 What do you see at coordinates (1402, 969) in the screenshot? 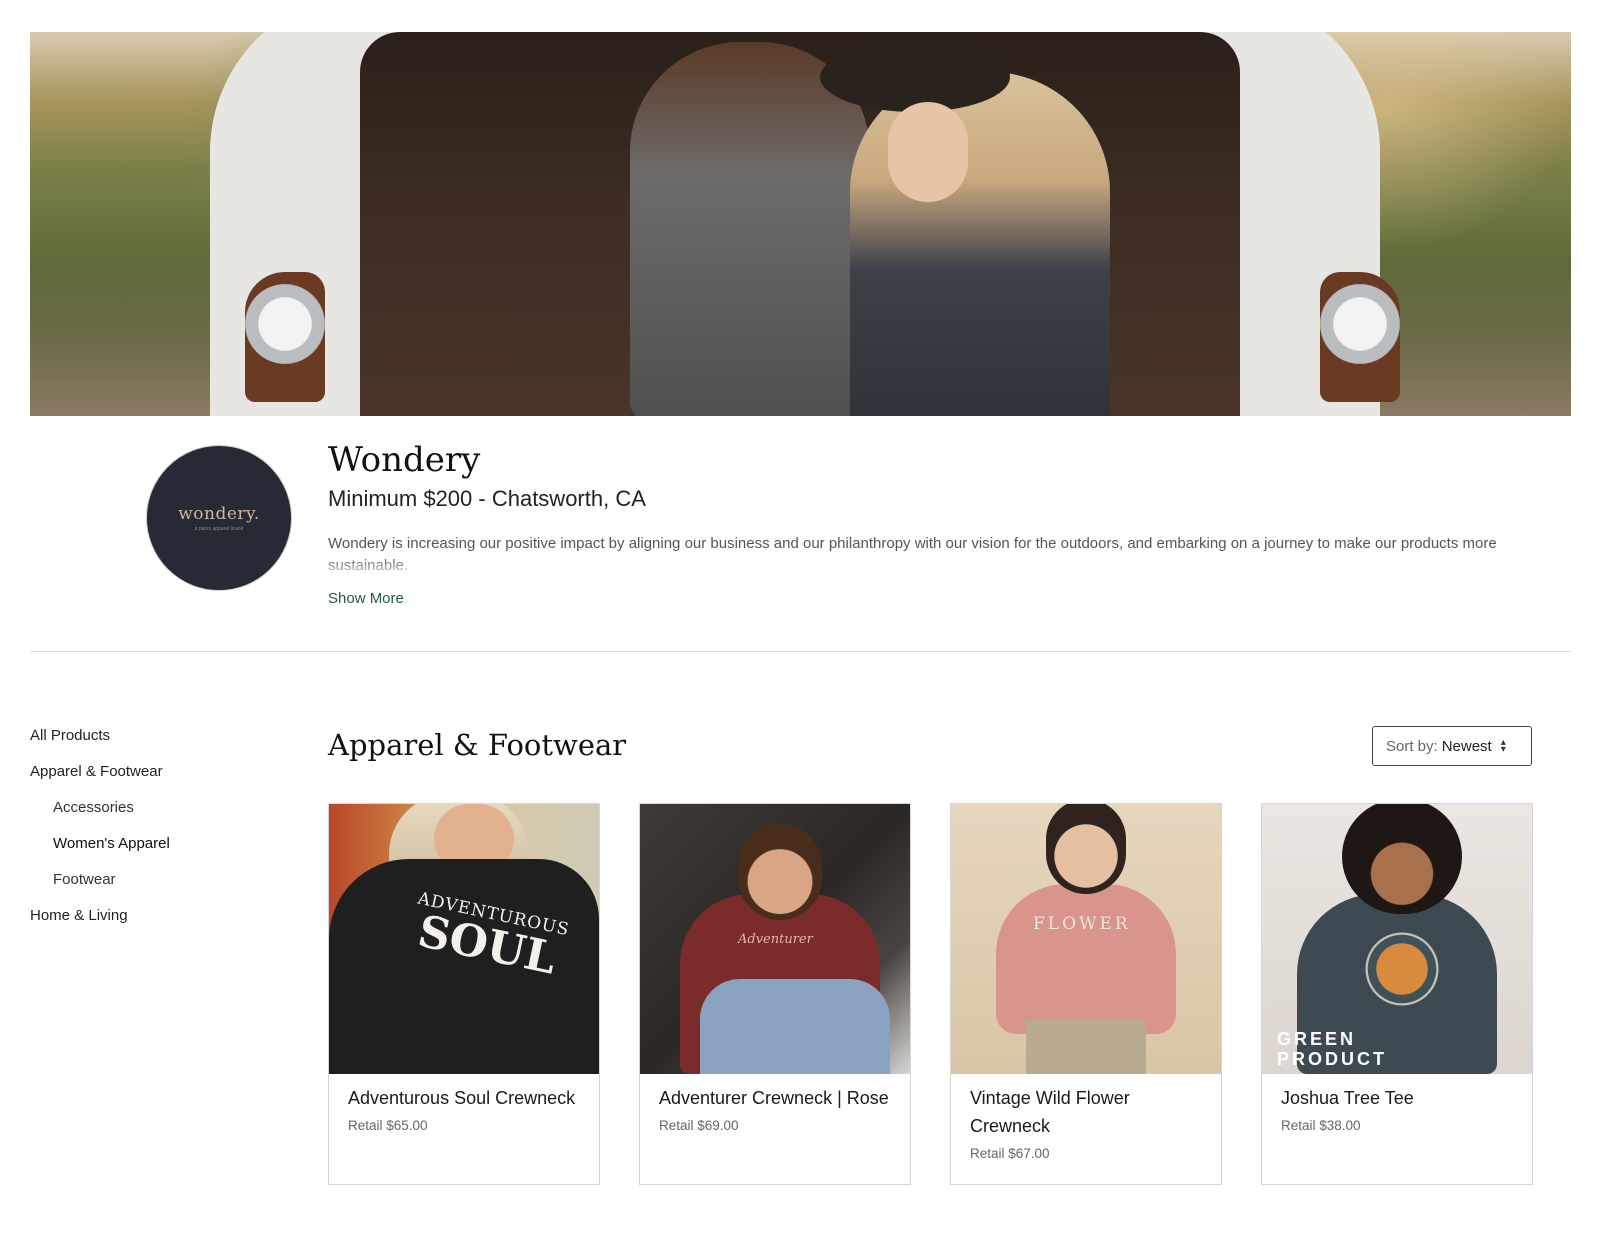
I see `tee-graphic` at bounding box center [1402, 969].